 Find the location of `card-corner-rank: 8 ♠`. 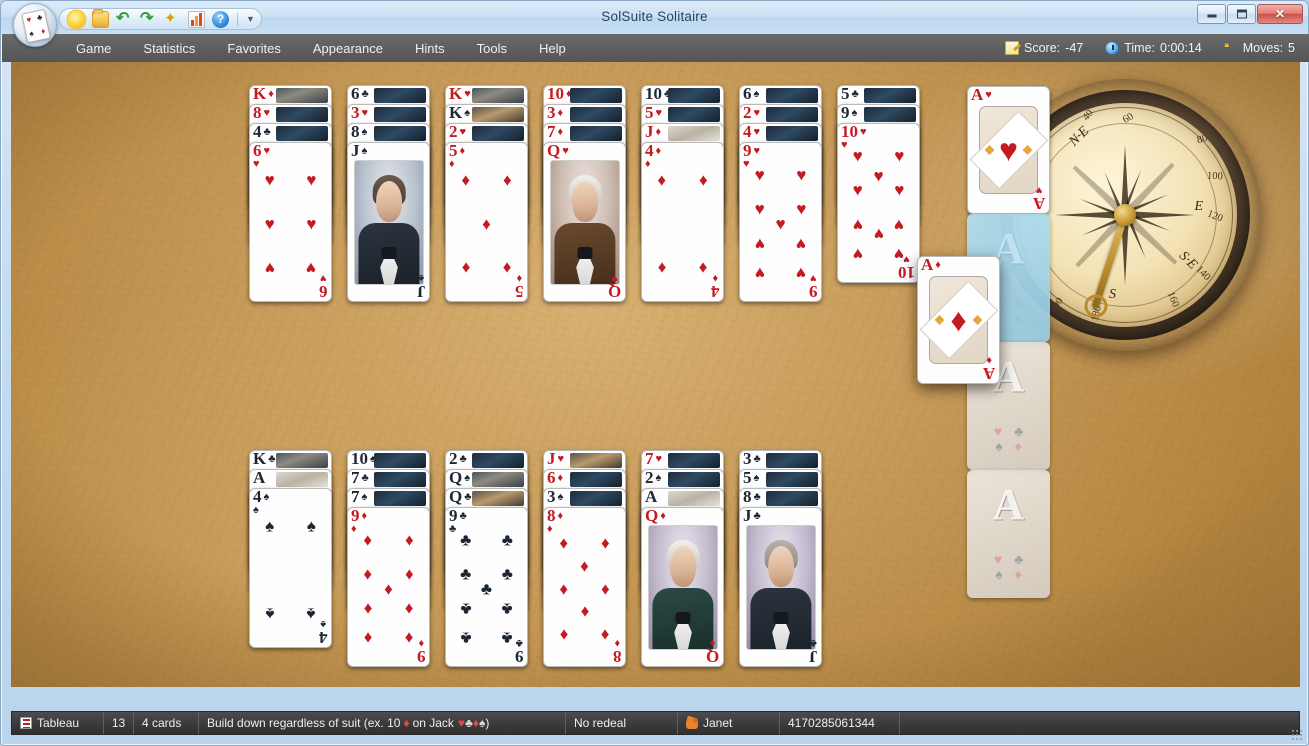

card-corner-rank: 8 ♠ is located at coordinates (359, 132).